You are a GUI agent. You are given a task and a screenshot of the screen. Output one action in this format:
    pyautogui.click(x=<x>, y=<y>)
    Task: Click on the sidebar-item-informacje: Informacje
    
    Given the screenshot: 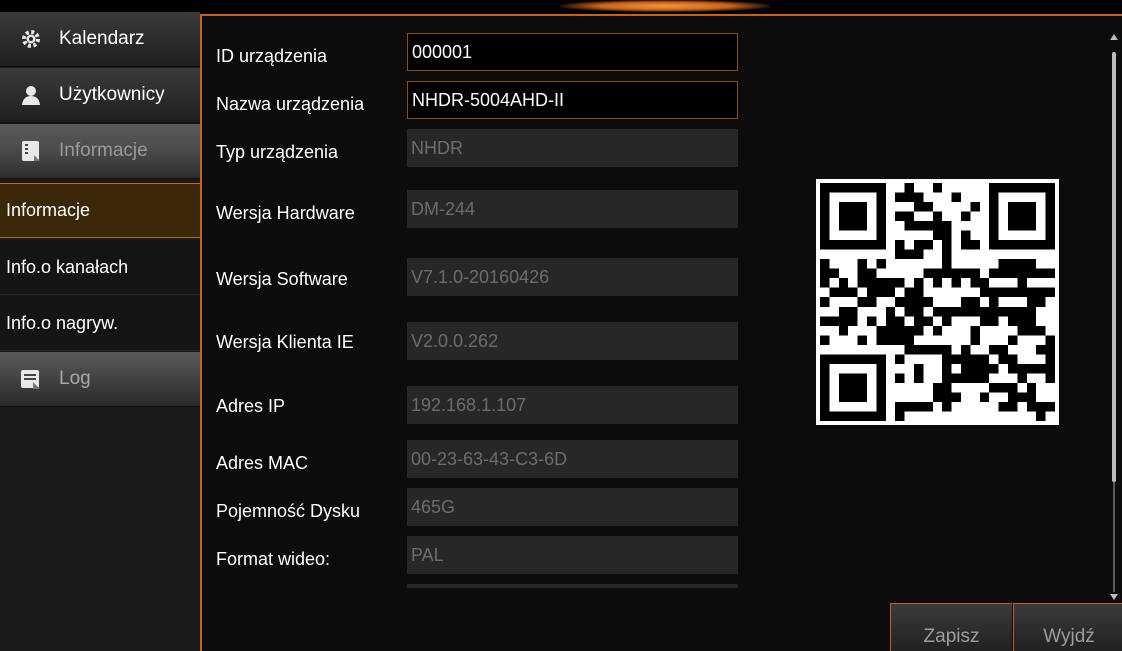 What is the action you would take?
    pyautogui.click(x=100, y=151)
    